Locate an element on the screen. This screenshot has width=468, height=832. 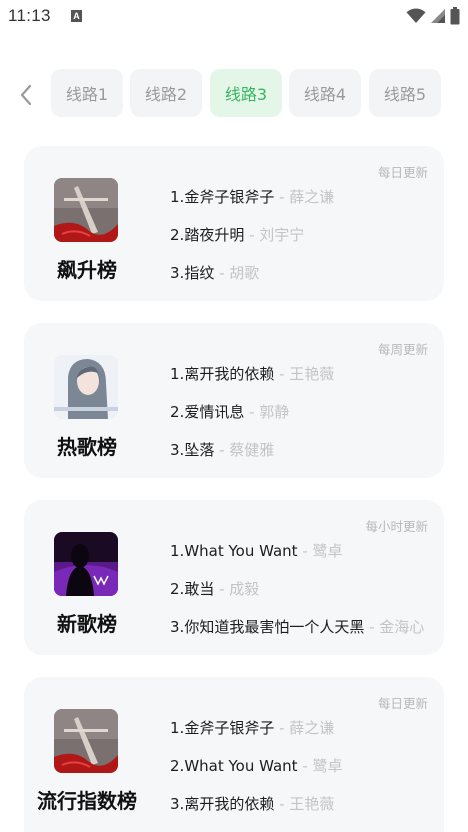
wifi-icon is located at coordinates (416, 15).